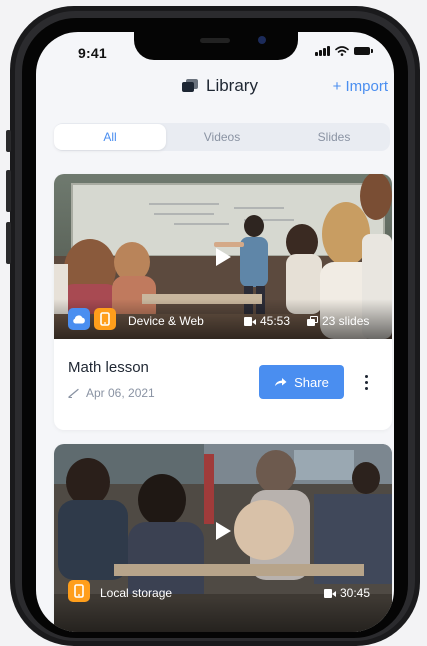 The height and width of the screenshot is (646, 427). I want to click on app-header: Library + Import, so click(215, 87).